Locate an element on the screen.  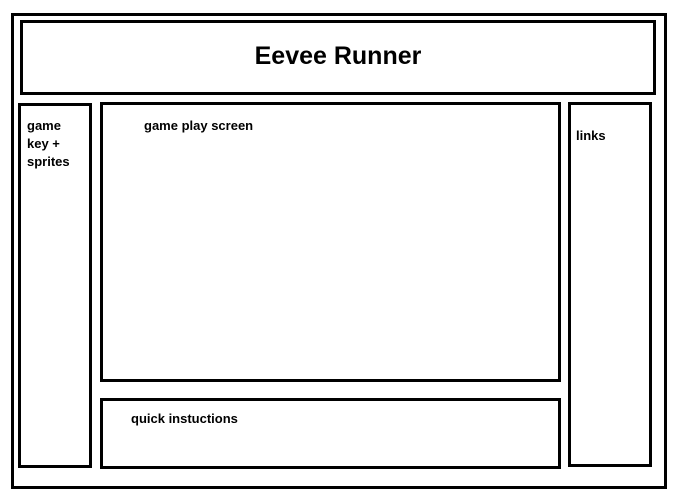
header-box: Eevee Runner is located at coordinates (338, 57).